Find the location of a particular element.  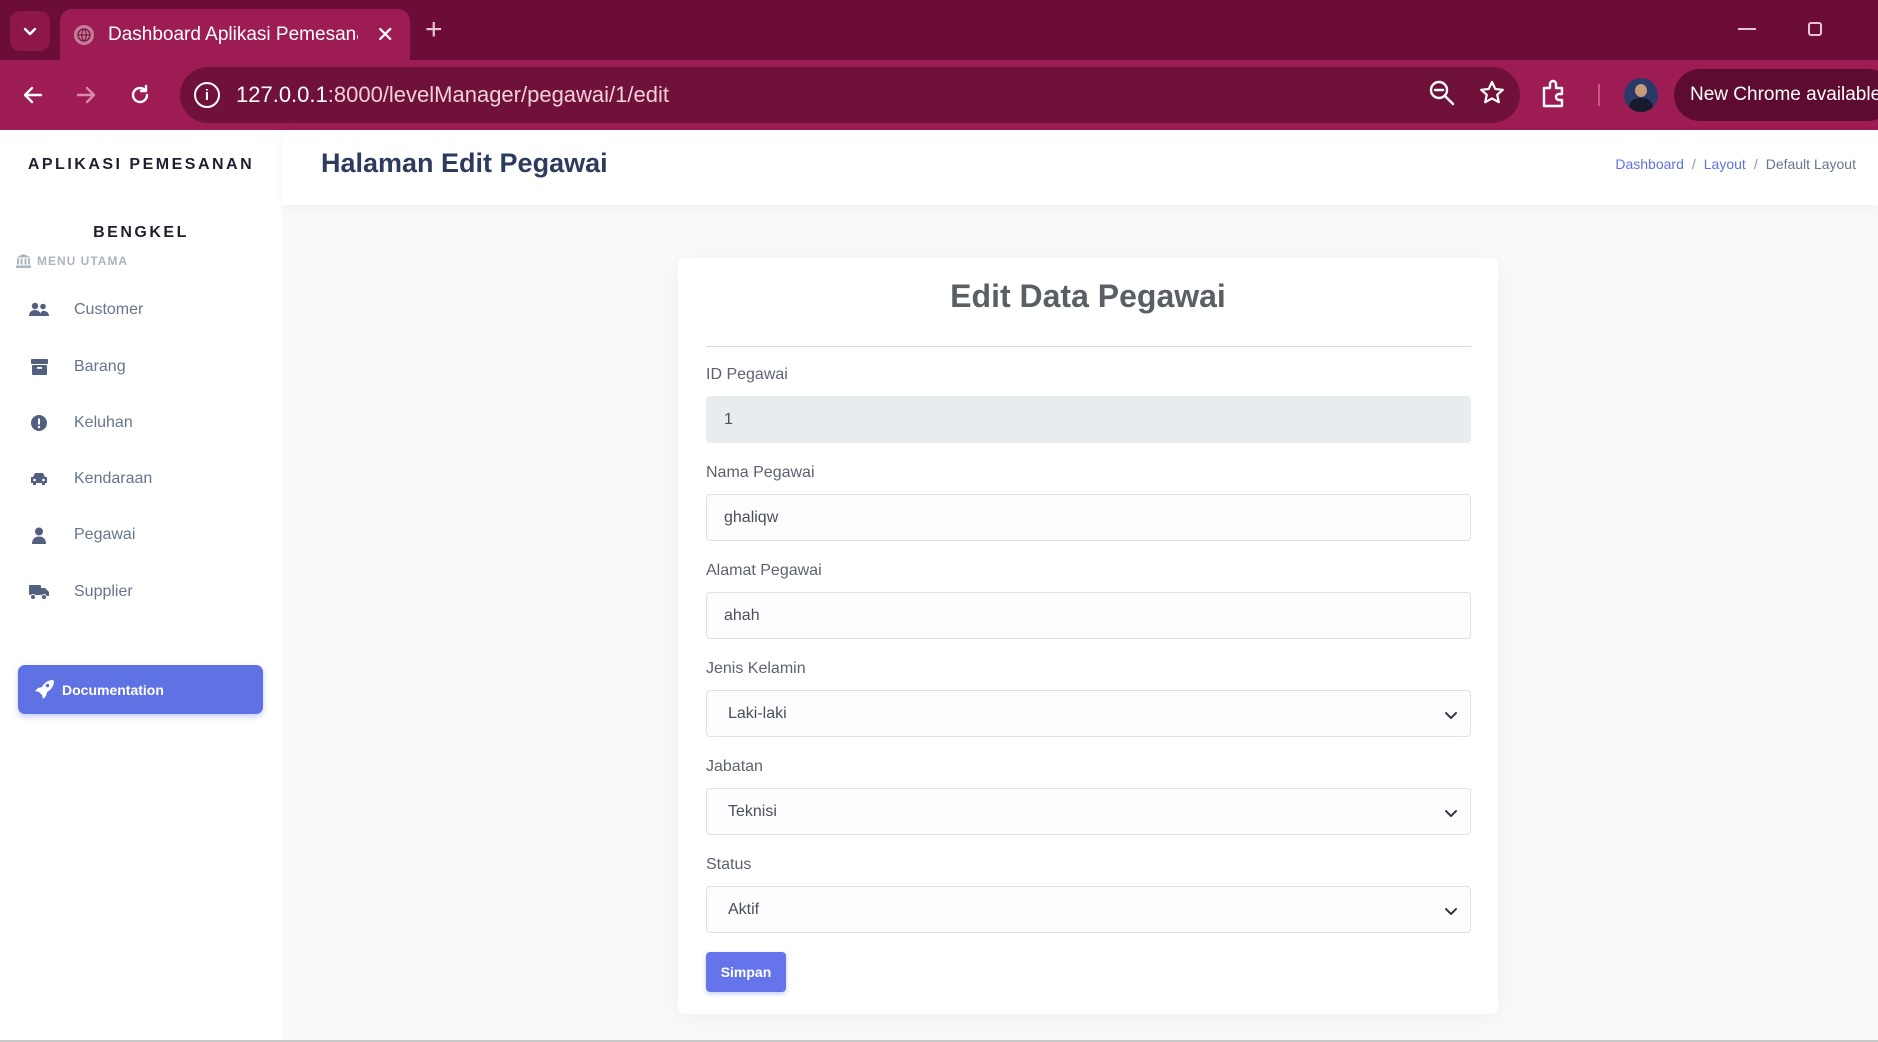

extensions-icon is located at coordinates (1554, 94).